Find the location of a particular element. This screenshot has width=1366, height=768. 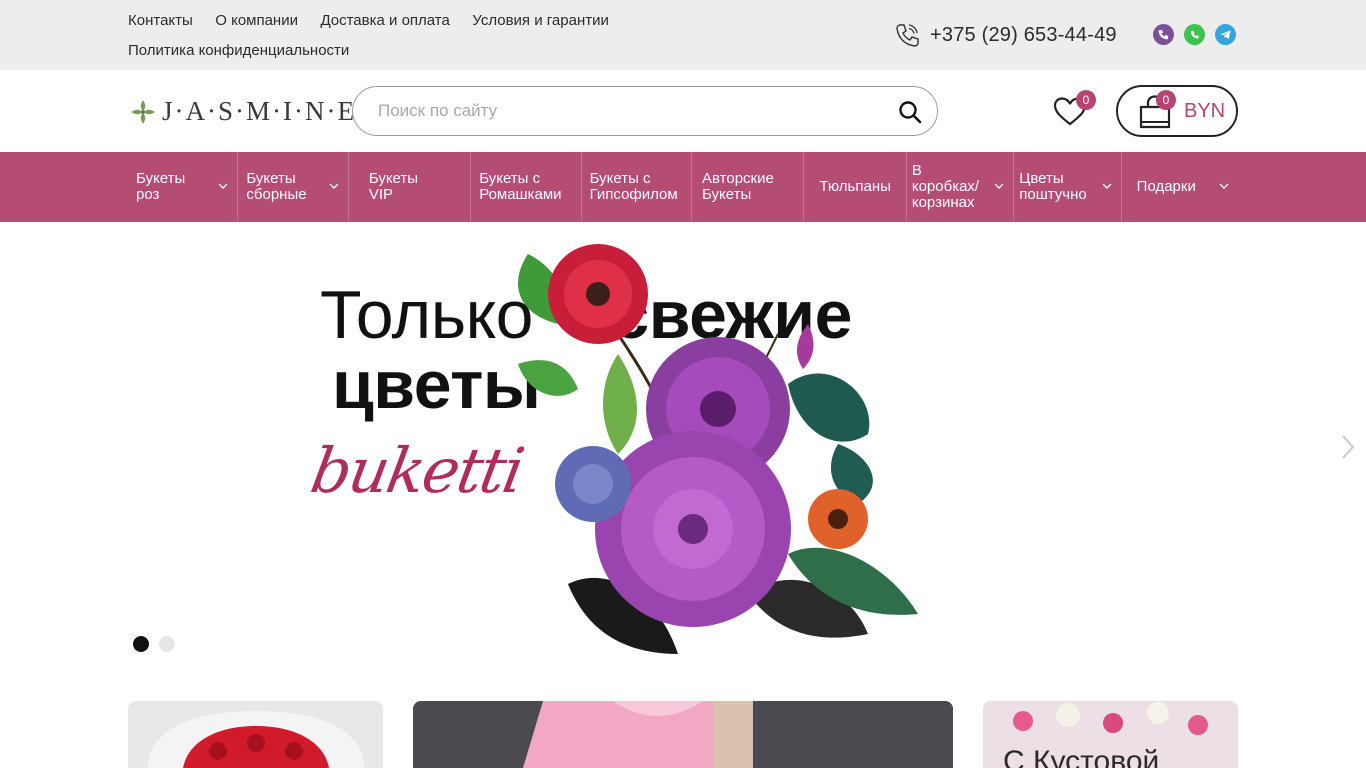

promo-card-roses is located at coordinates (255, 734).